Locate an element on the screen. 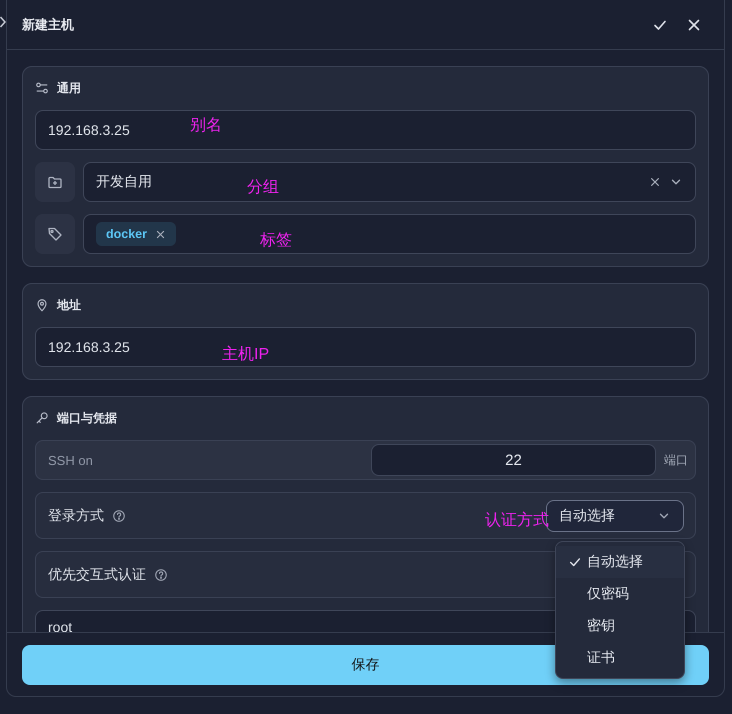 Image resolution: width=732 pixels, height=714 pixels. annotation-label: 别名 is located at coordinates (206, 126).